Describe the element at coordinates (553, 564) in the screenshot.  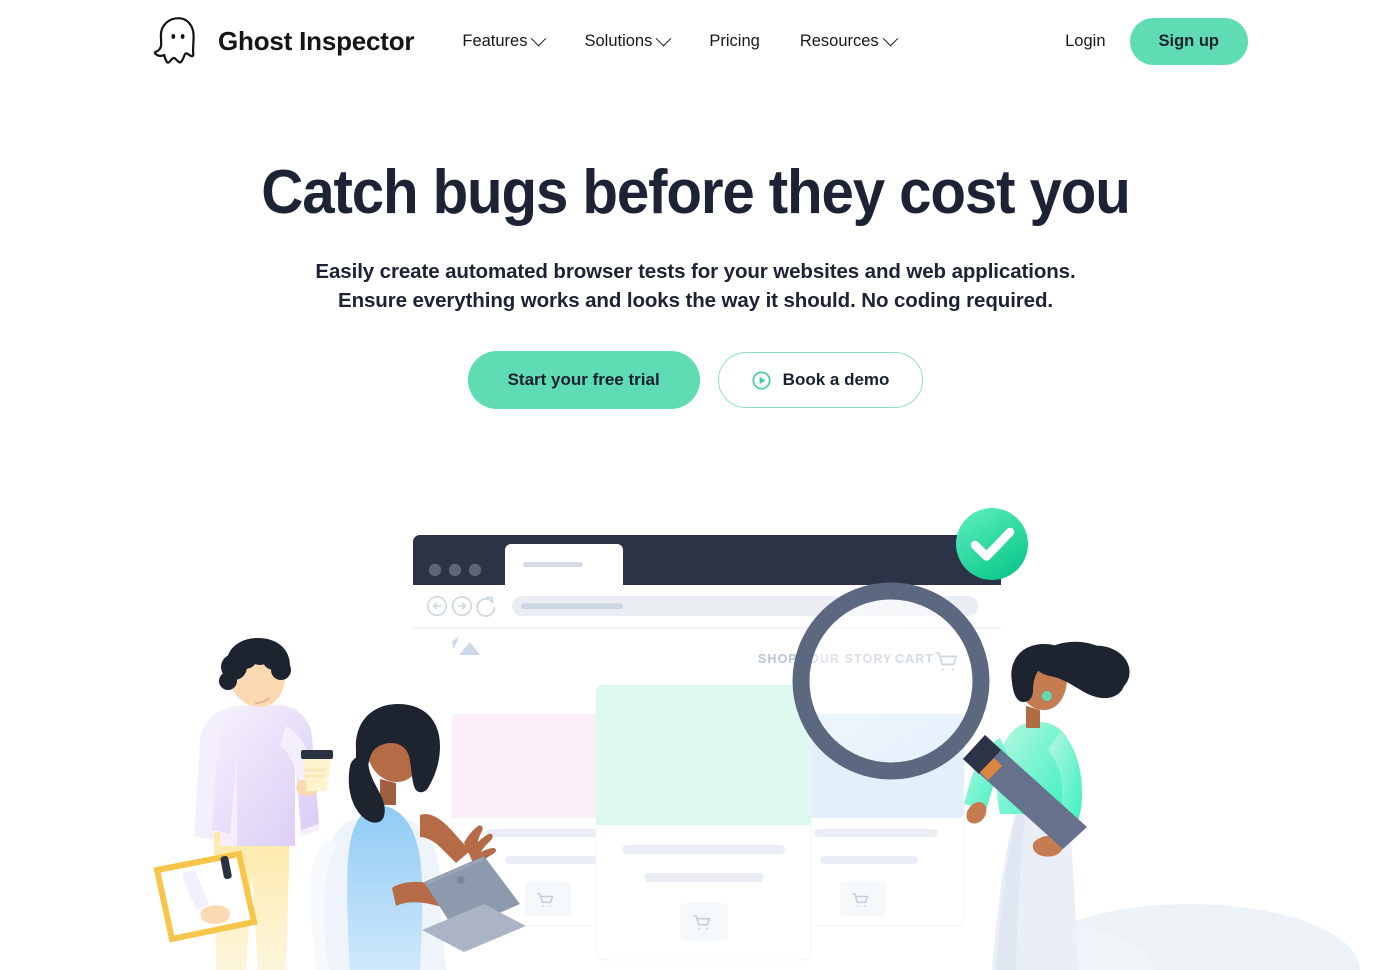
I see `browser-tab-title` at that location.